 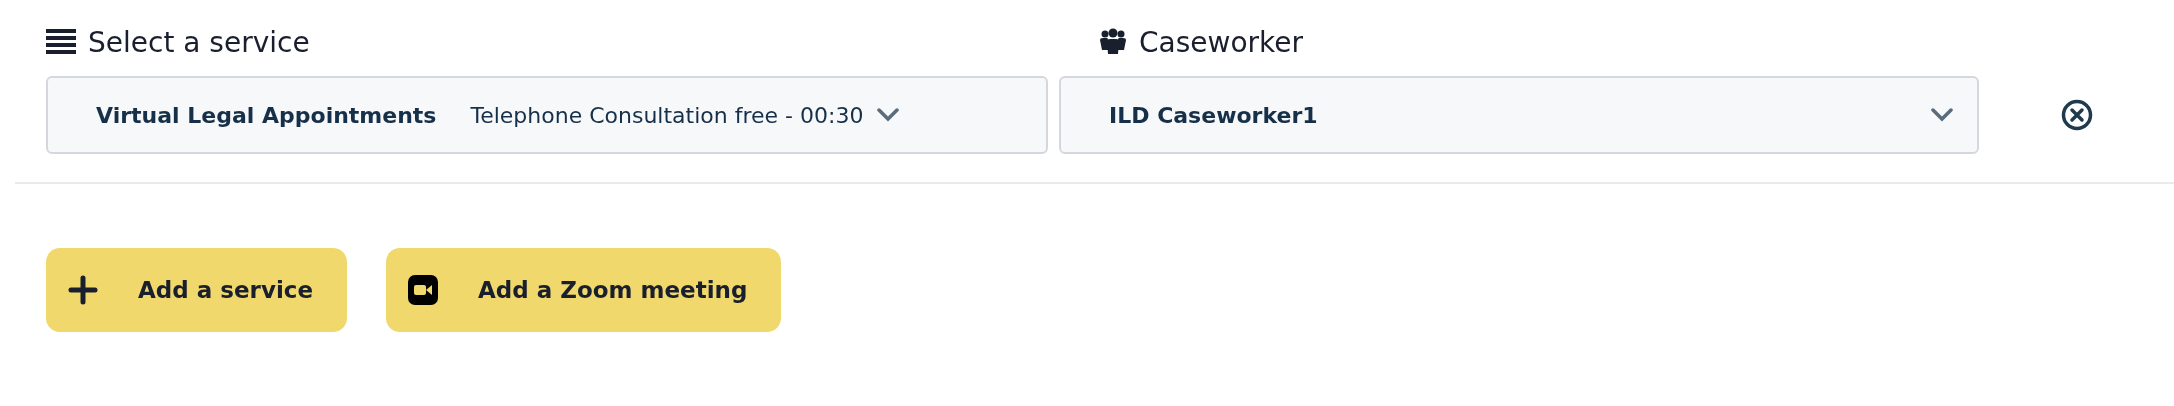 What do you see at coordinates (1519, 115) in the screenshot?
I see `caseworker-select: ILD Caseworker1` at bounding box center [1519, 115].